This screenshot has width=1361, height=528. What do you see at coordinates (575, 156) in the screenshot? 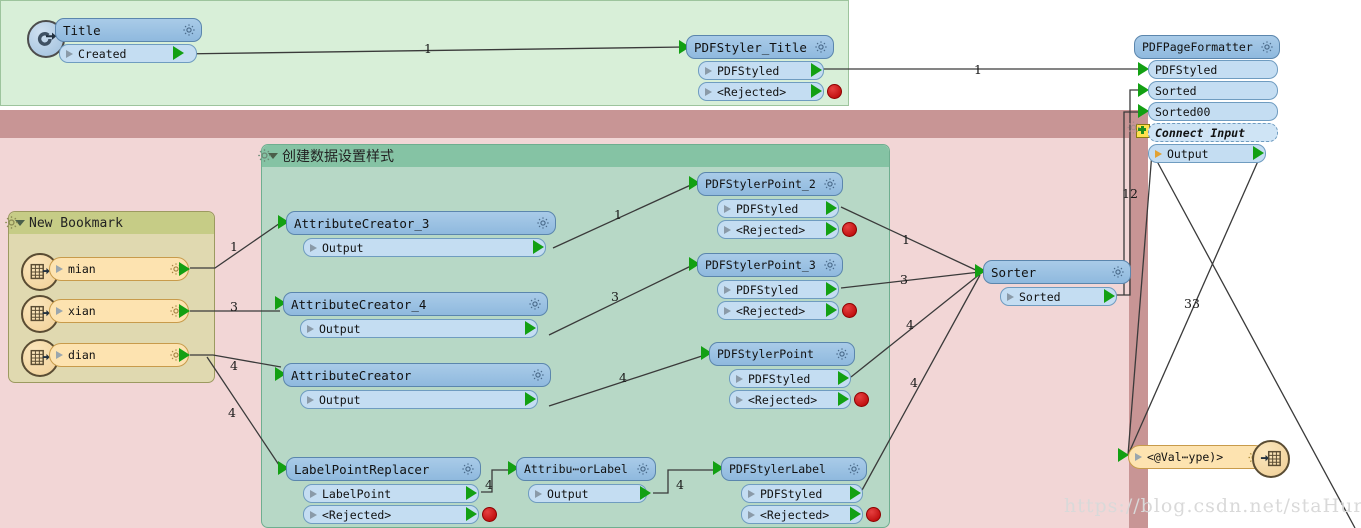
I see `group-header: 创建数据设置样式` at bounding box center [575, 156].